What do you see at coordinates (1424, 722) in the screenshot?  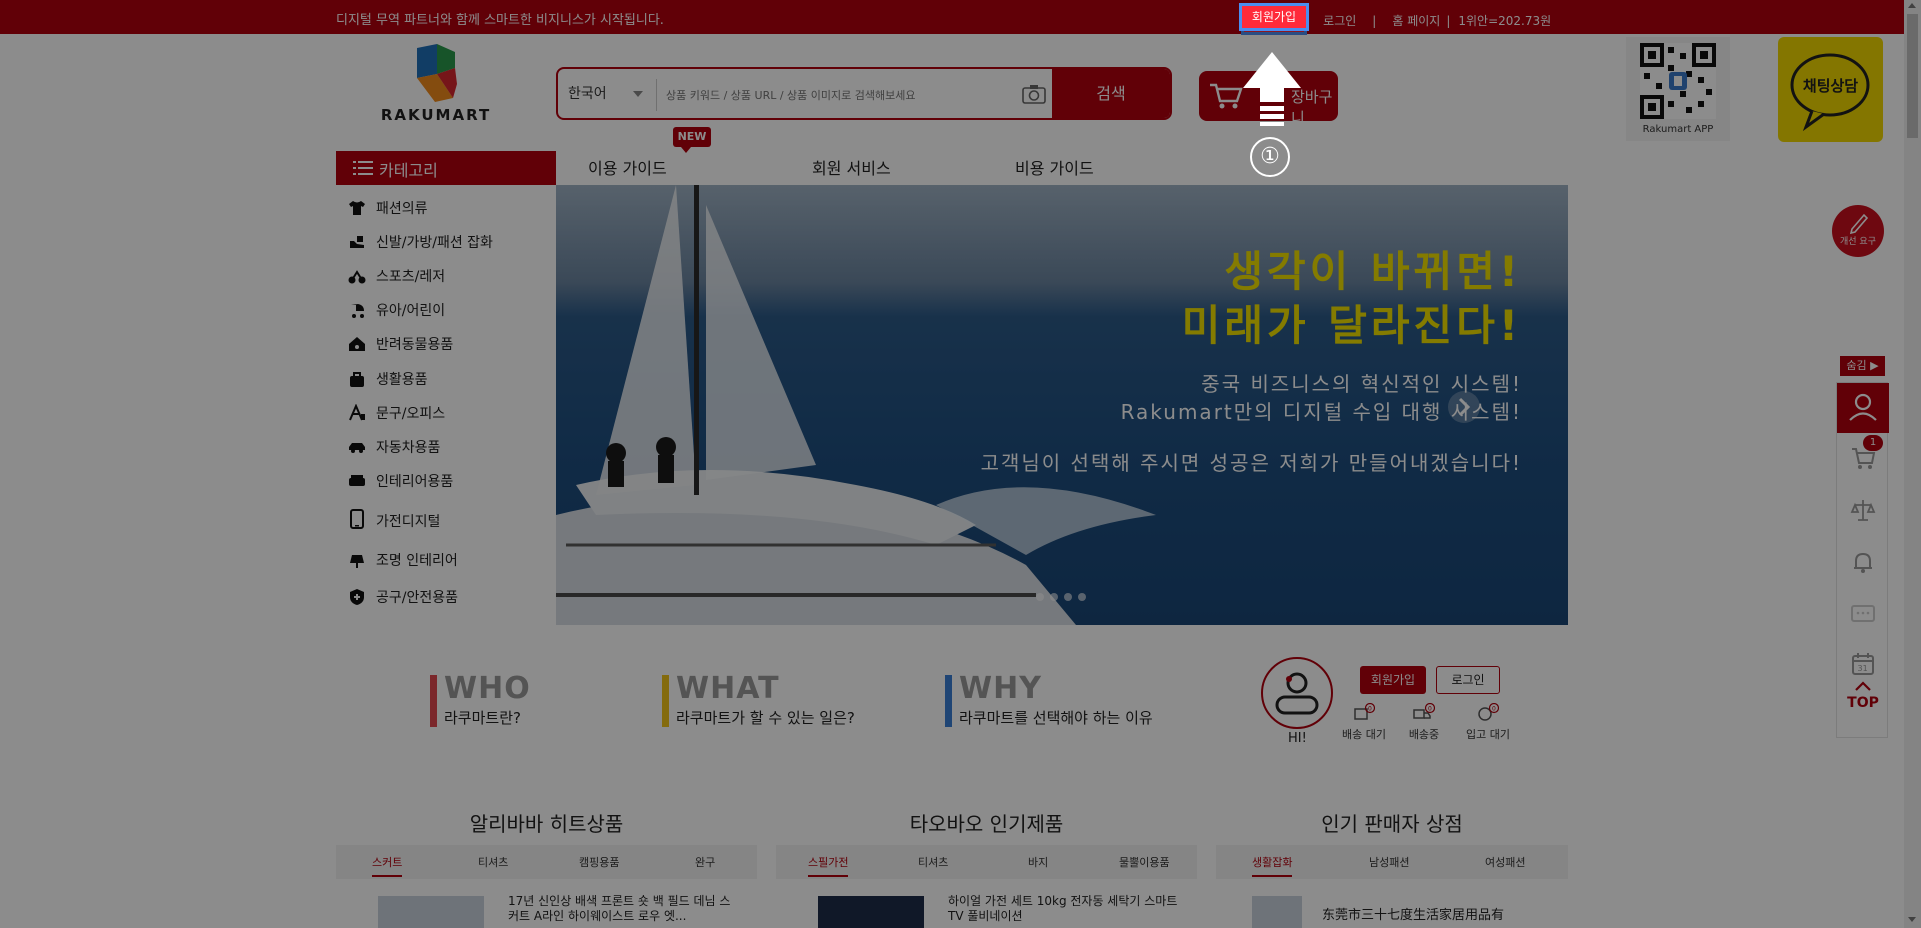 I see `in-transit-stat: 0 배송중` at bounding box center [1424, 722].